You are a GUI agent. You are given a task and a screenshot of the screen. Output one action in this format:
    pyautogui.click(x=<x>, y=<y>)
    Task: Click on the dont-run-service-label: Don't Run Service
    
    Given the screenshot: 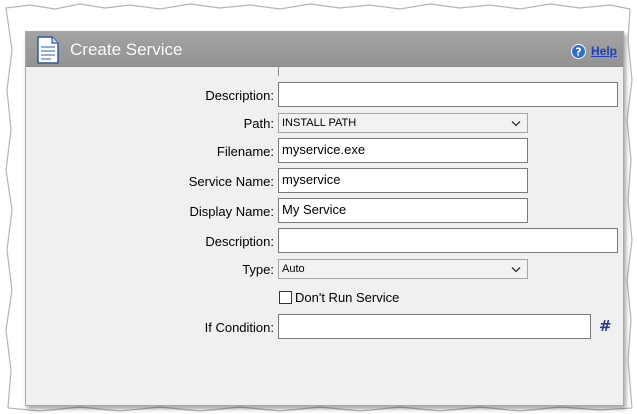 What is the action you would take?
    pyautogui.click(x=347, y=297)
    